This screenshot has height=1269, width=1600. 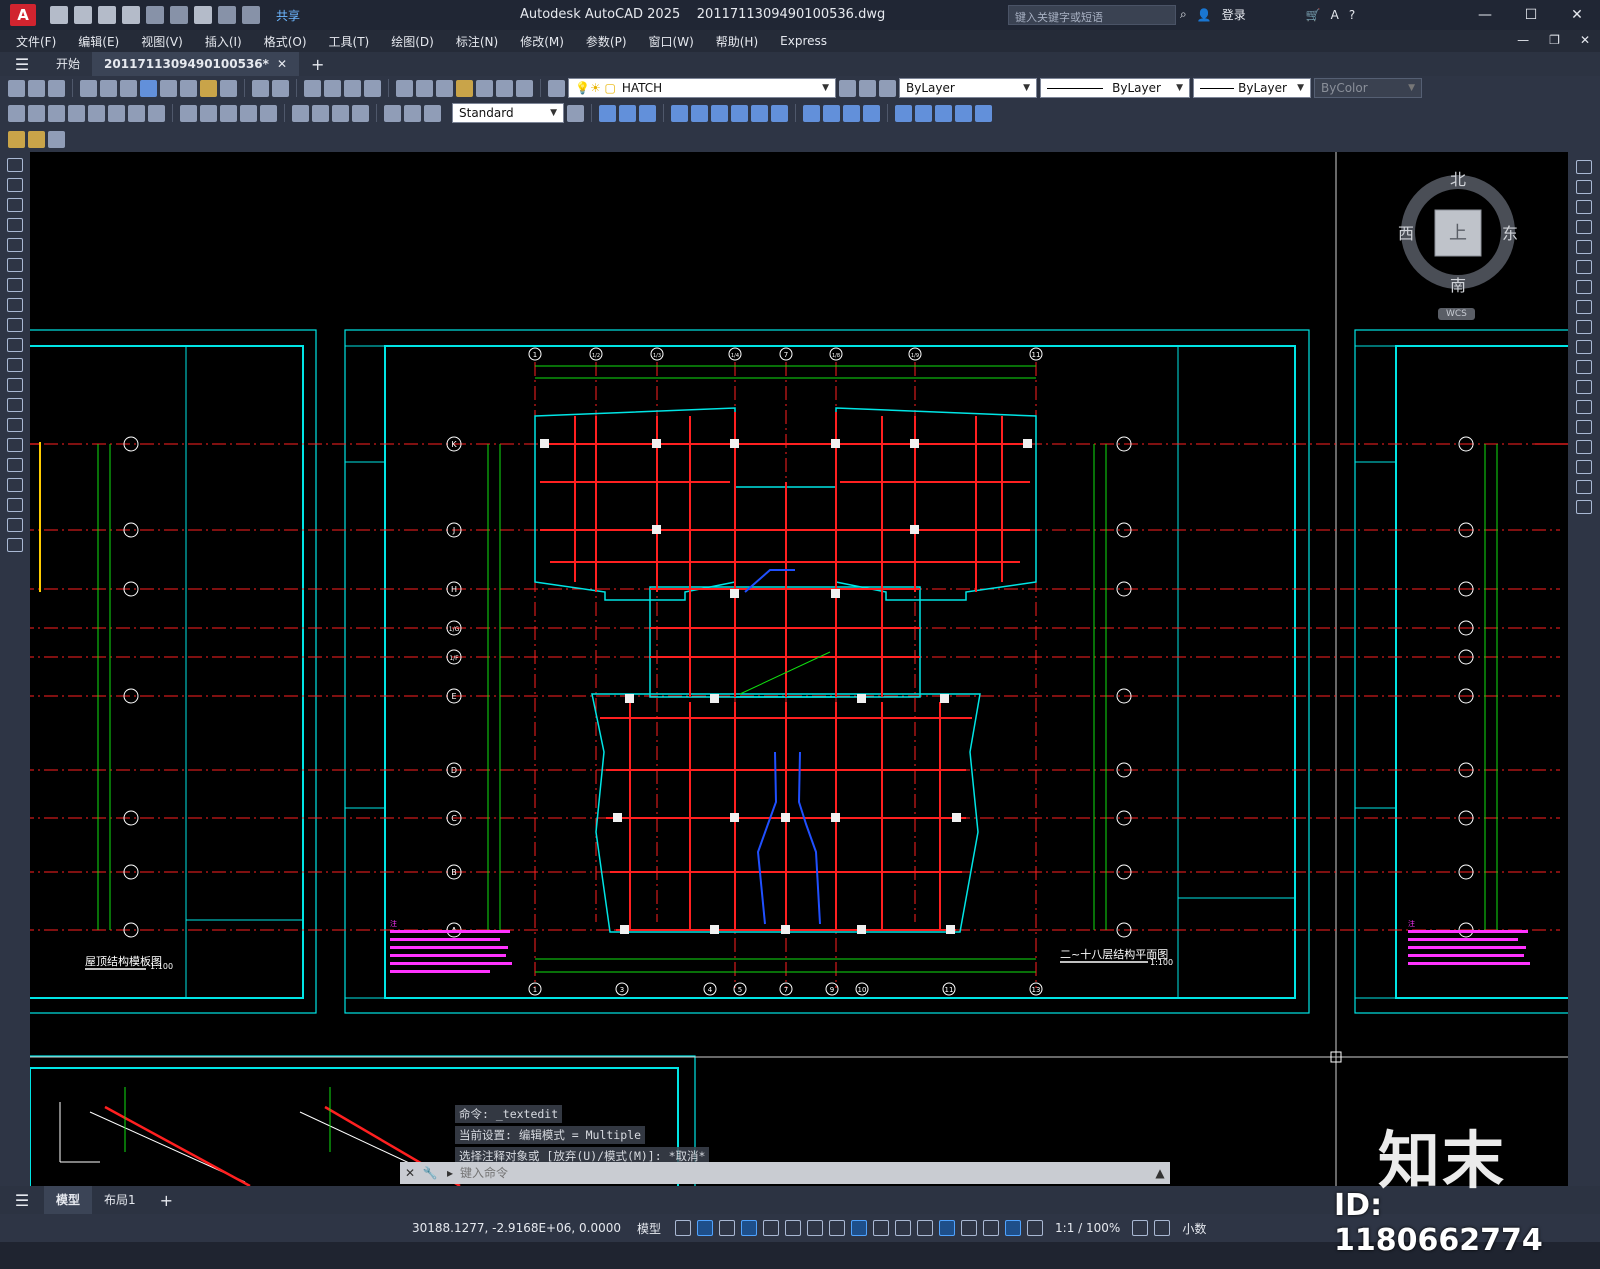 What do you see at coordinates (88, 88) in the screenshot?
I see `plot-icon` at bounding box center [88, 88].